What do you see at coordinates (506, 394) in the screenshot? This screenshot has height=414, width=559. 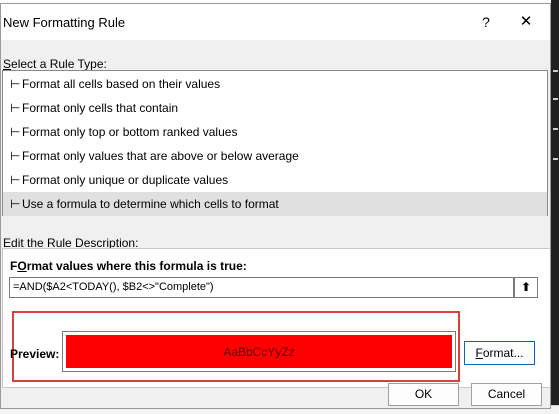 I see `cancel-button: Cancel` at bounding box center [506, 394].